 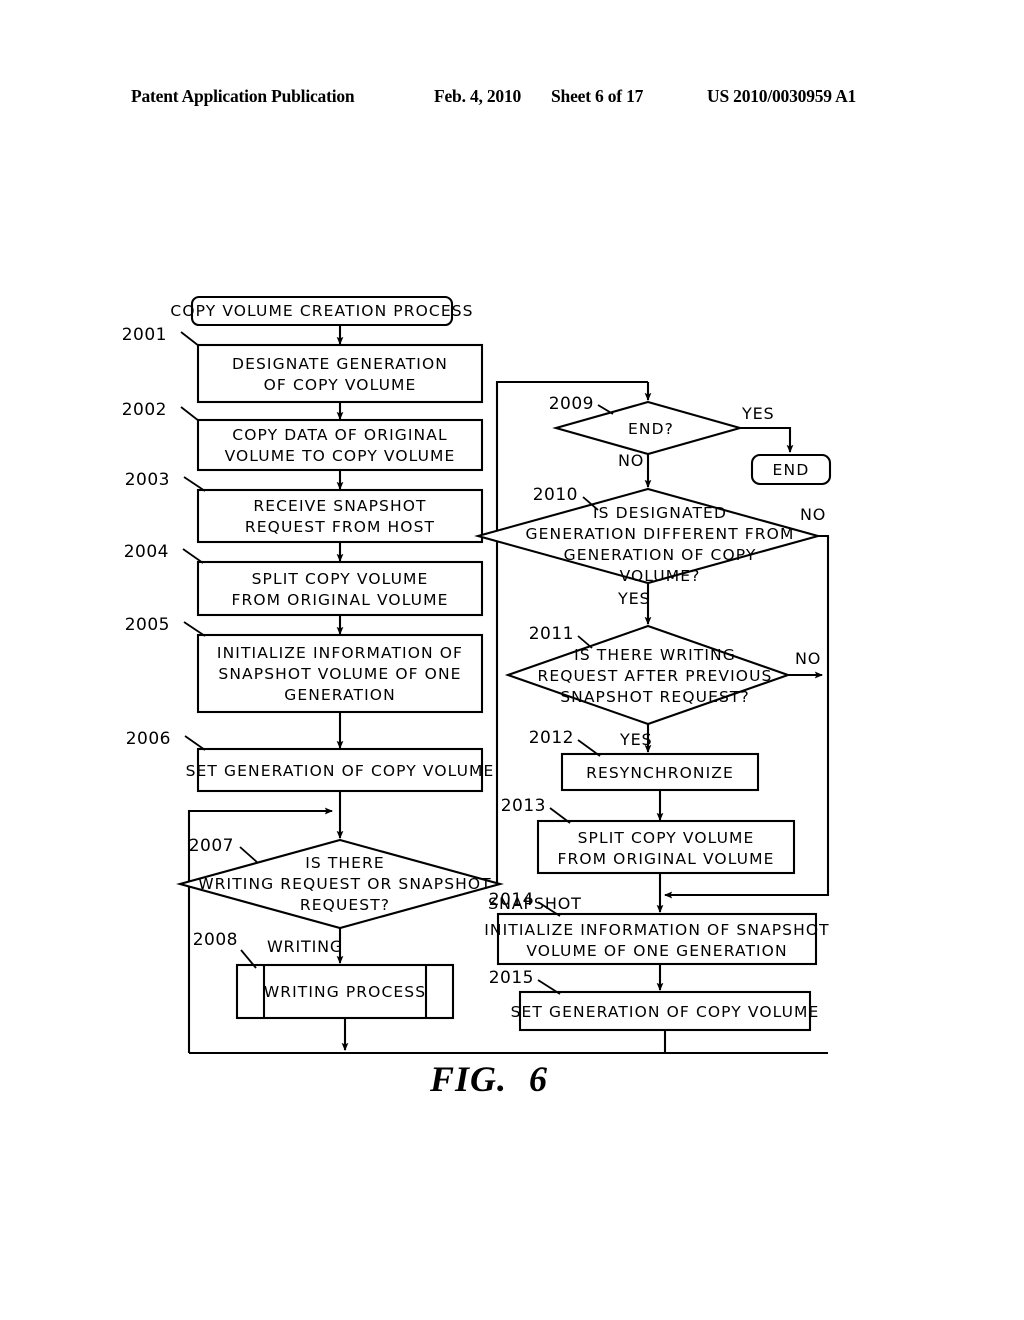 I want to click on figure-caption-number: 6, so click(x=539, y=1079).